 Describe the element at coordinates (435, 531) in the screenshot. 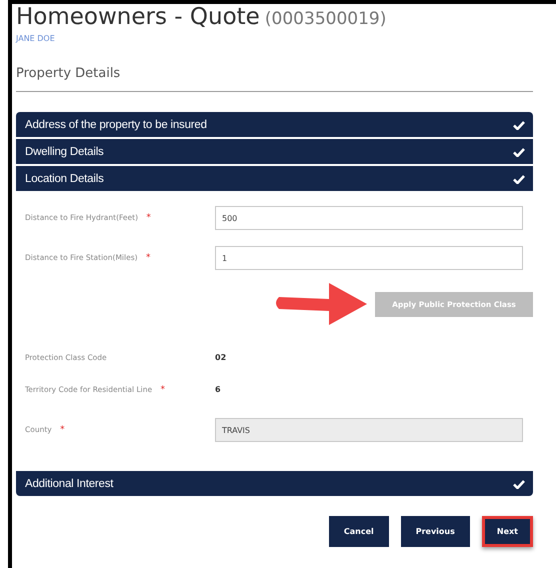

I see `nav-button: Previous` at that location.